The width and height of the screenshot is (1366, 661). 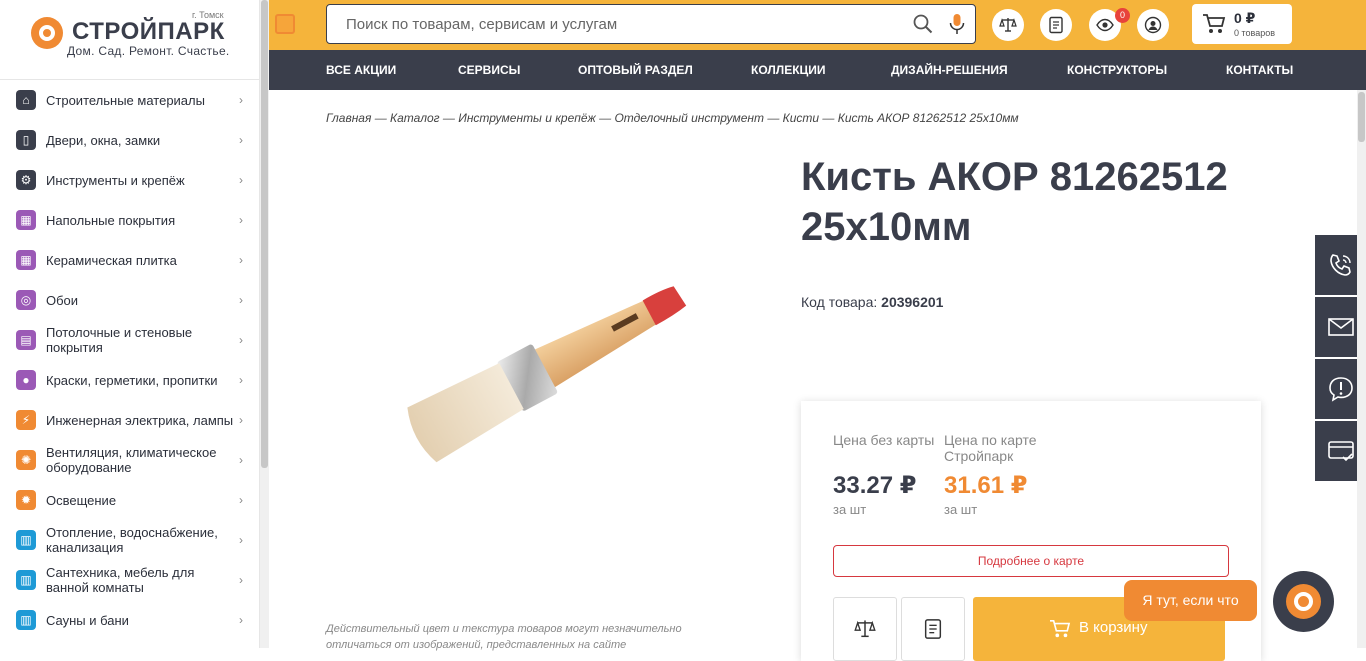 I want to click on nav-item-constructors: КОНСТРУКТОРЫ, so click(x=1117, y=70).